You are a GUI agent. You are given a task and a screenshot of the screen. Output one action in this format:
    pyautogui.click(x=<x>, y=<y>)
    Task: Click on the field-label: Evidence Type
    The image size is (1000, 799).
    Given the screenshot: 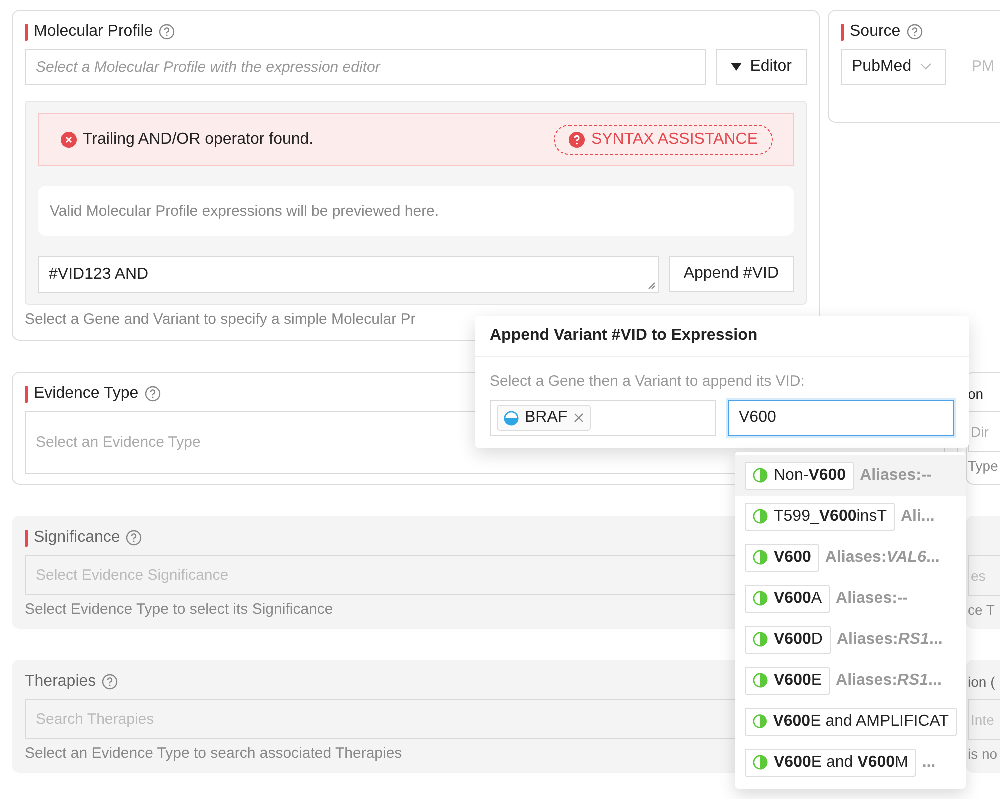 What is the action you would take?
    pyautogui.click(x=86, y=394)
    